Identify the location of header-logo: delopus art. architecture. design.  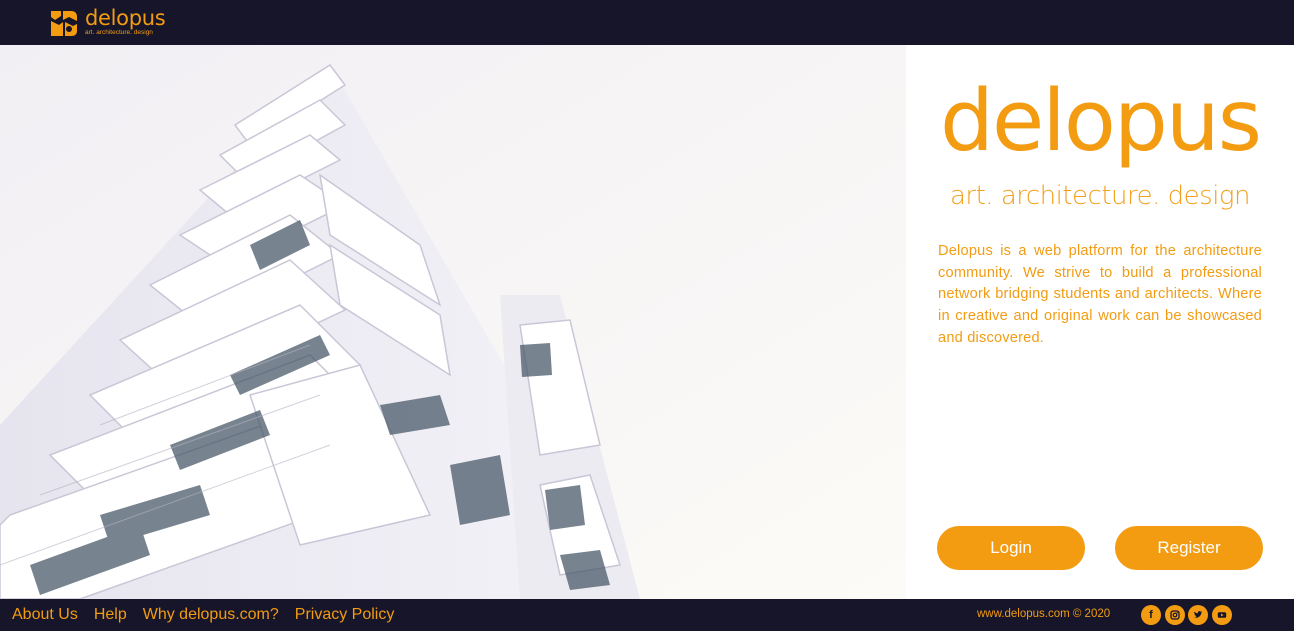
(107, 21).